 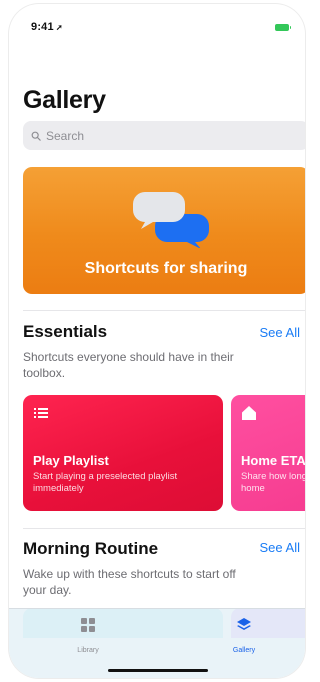 What do you see at coordinates (273, 460) in the screenshot?
I see `card-title: Home ETA` at bounding box center [273, 460].